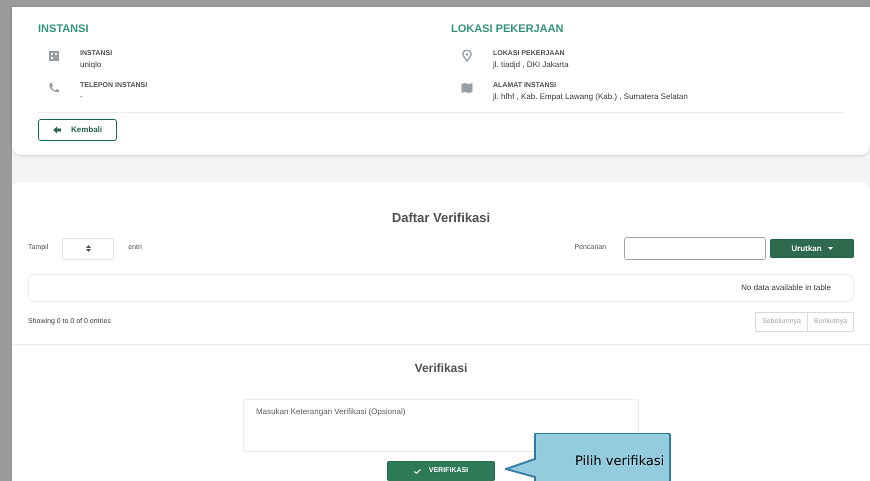 The width and height of the screenshot is (870, 481). Describe the element at coordinates (507, 29) in the screenshot. I see `section-heading: LOKASI PEKERJAAN` at that location.